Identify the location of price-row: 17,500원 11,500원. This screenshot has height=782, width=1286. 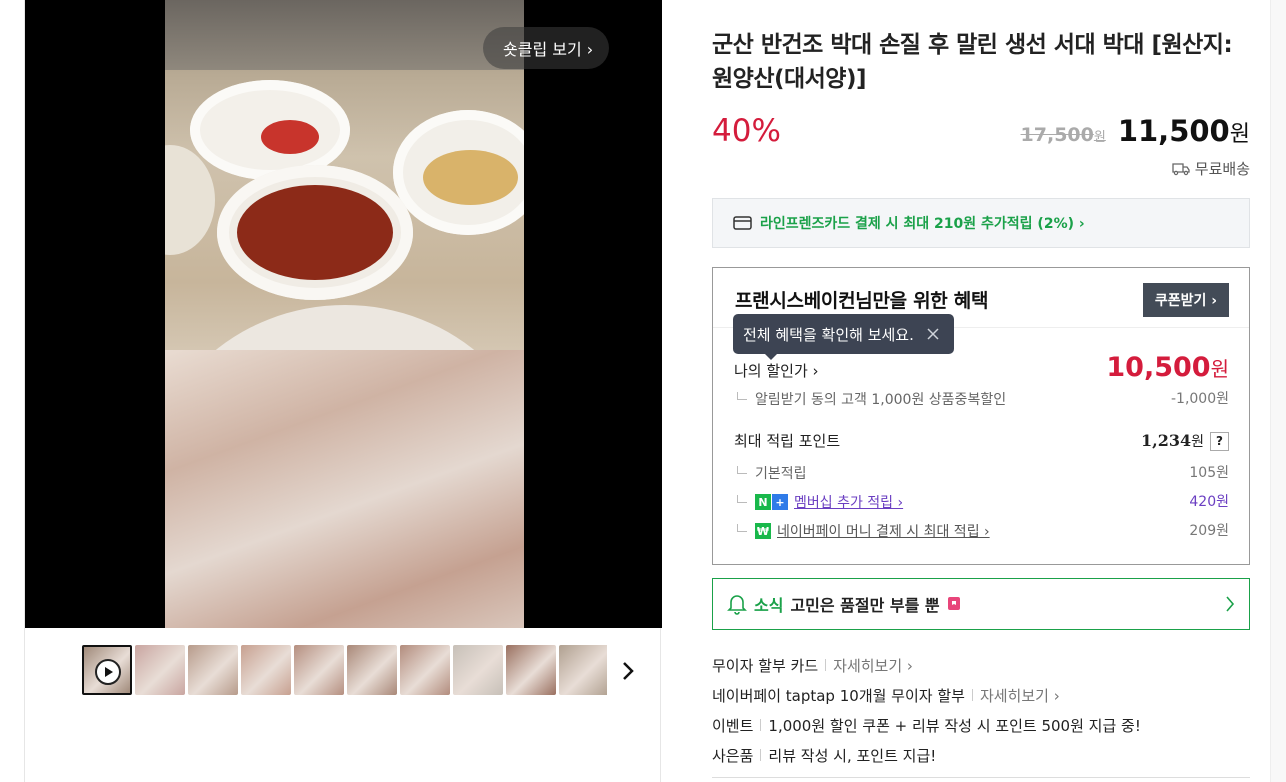
(1135, 131).